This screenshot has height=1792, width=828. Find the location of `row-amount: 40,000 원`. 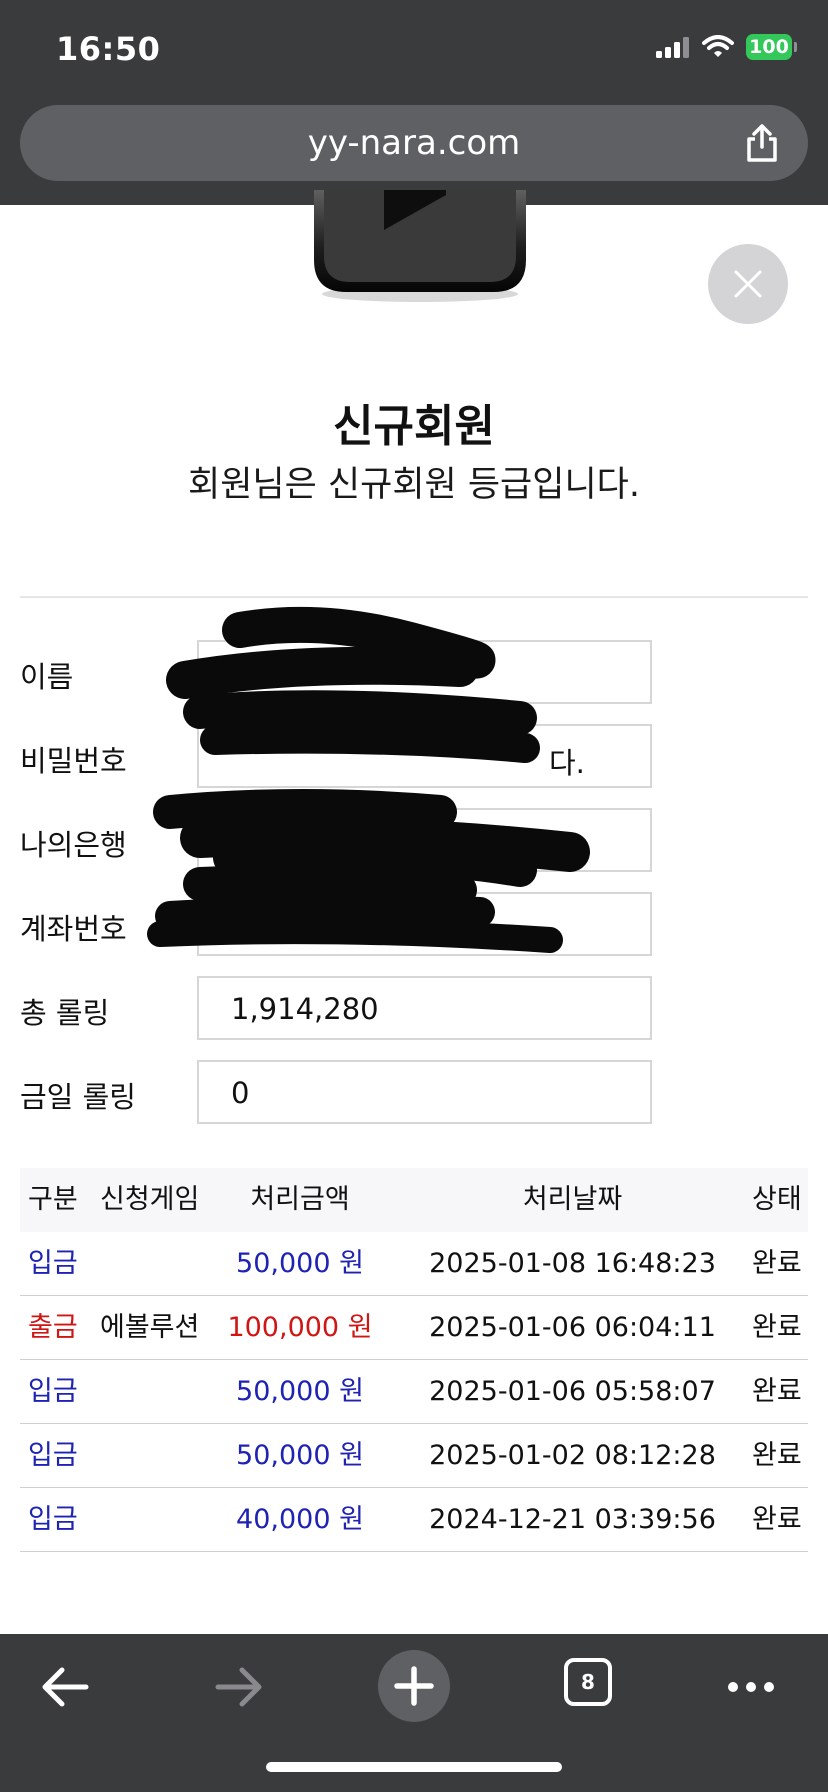

row-amount: 40,000 원 is located at coordinates (300, 1519).